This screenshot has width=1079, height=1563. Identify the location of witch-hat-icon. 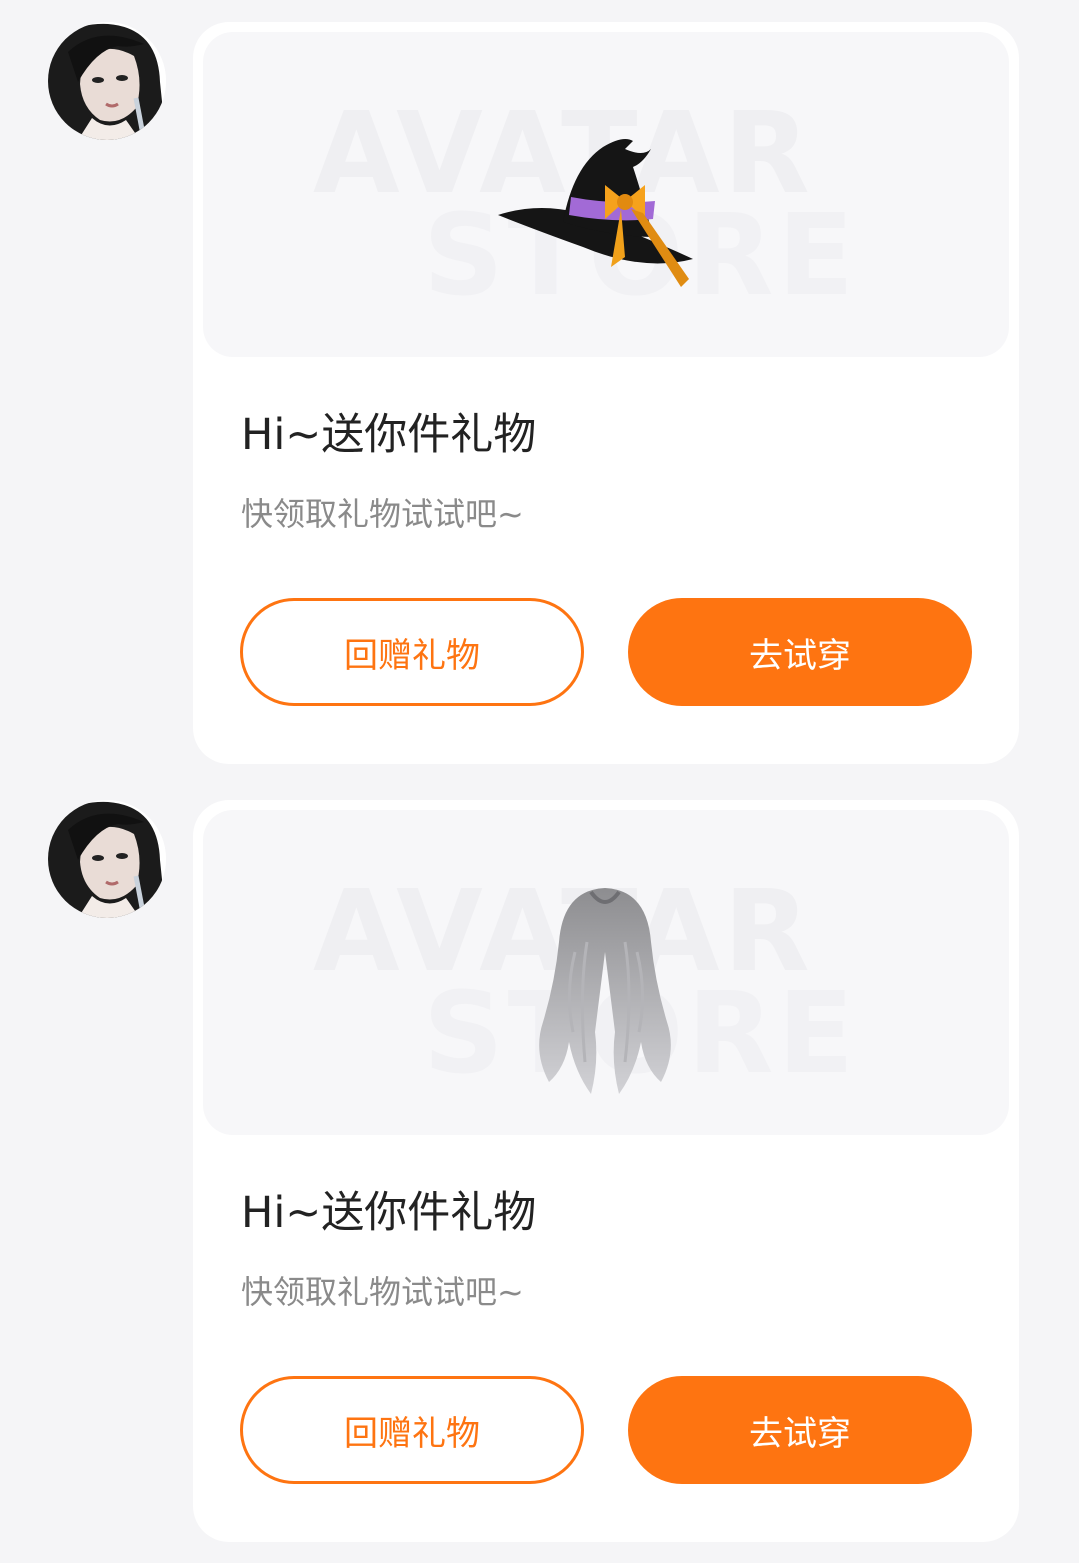
(595, 213).